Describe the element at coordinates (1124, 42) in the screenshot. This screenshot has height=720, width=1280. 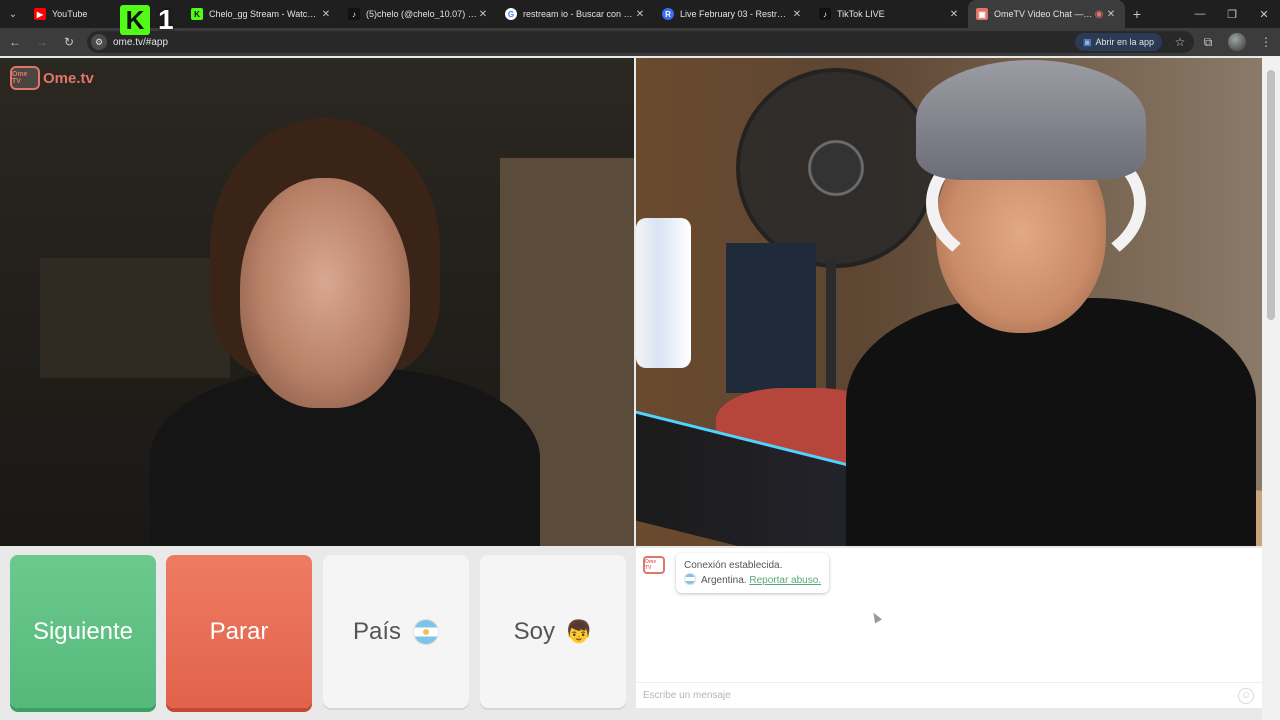
I see `open-in-app-label: Abrir en la app` at that location.